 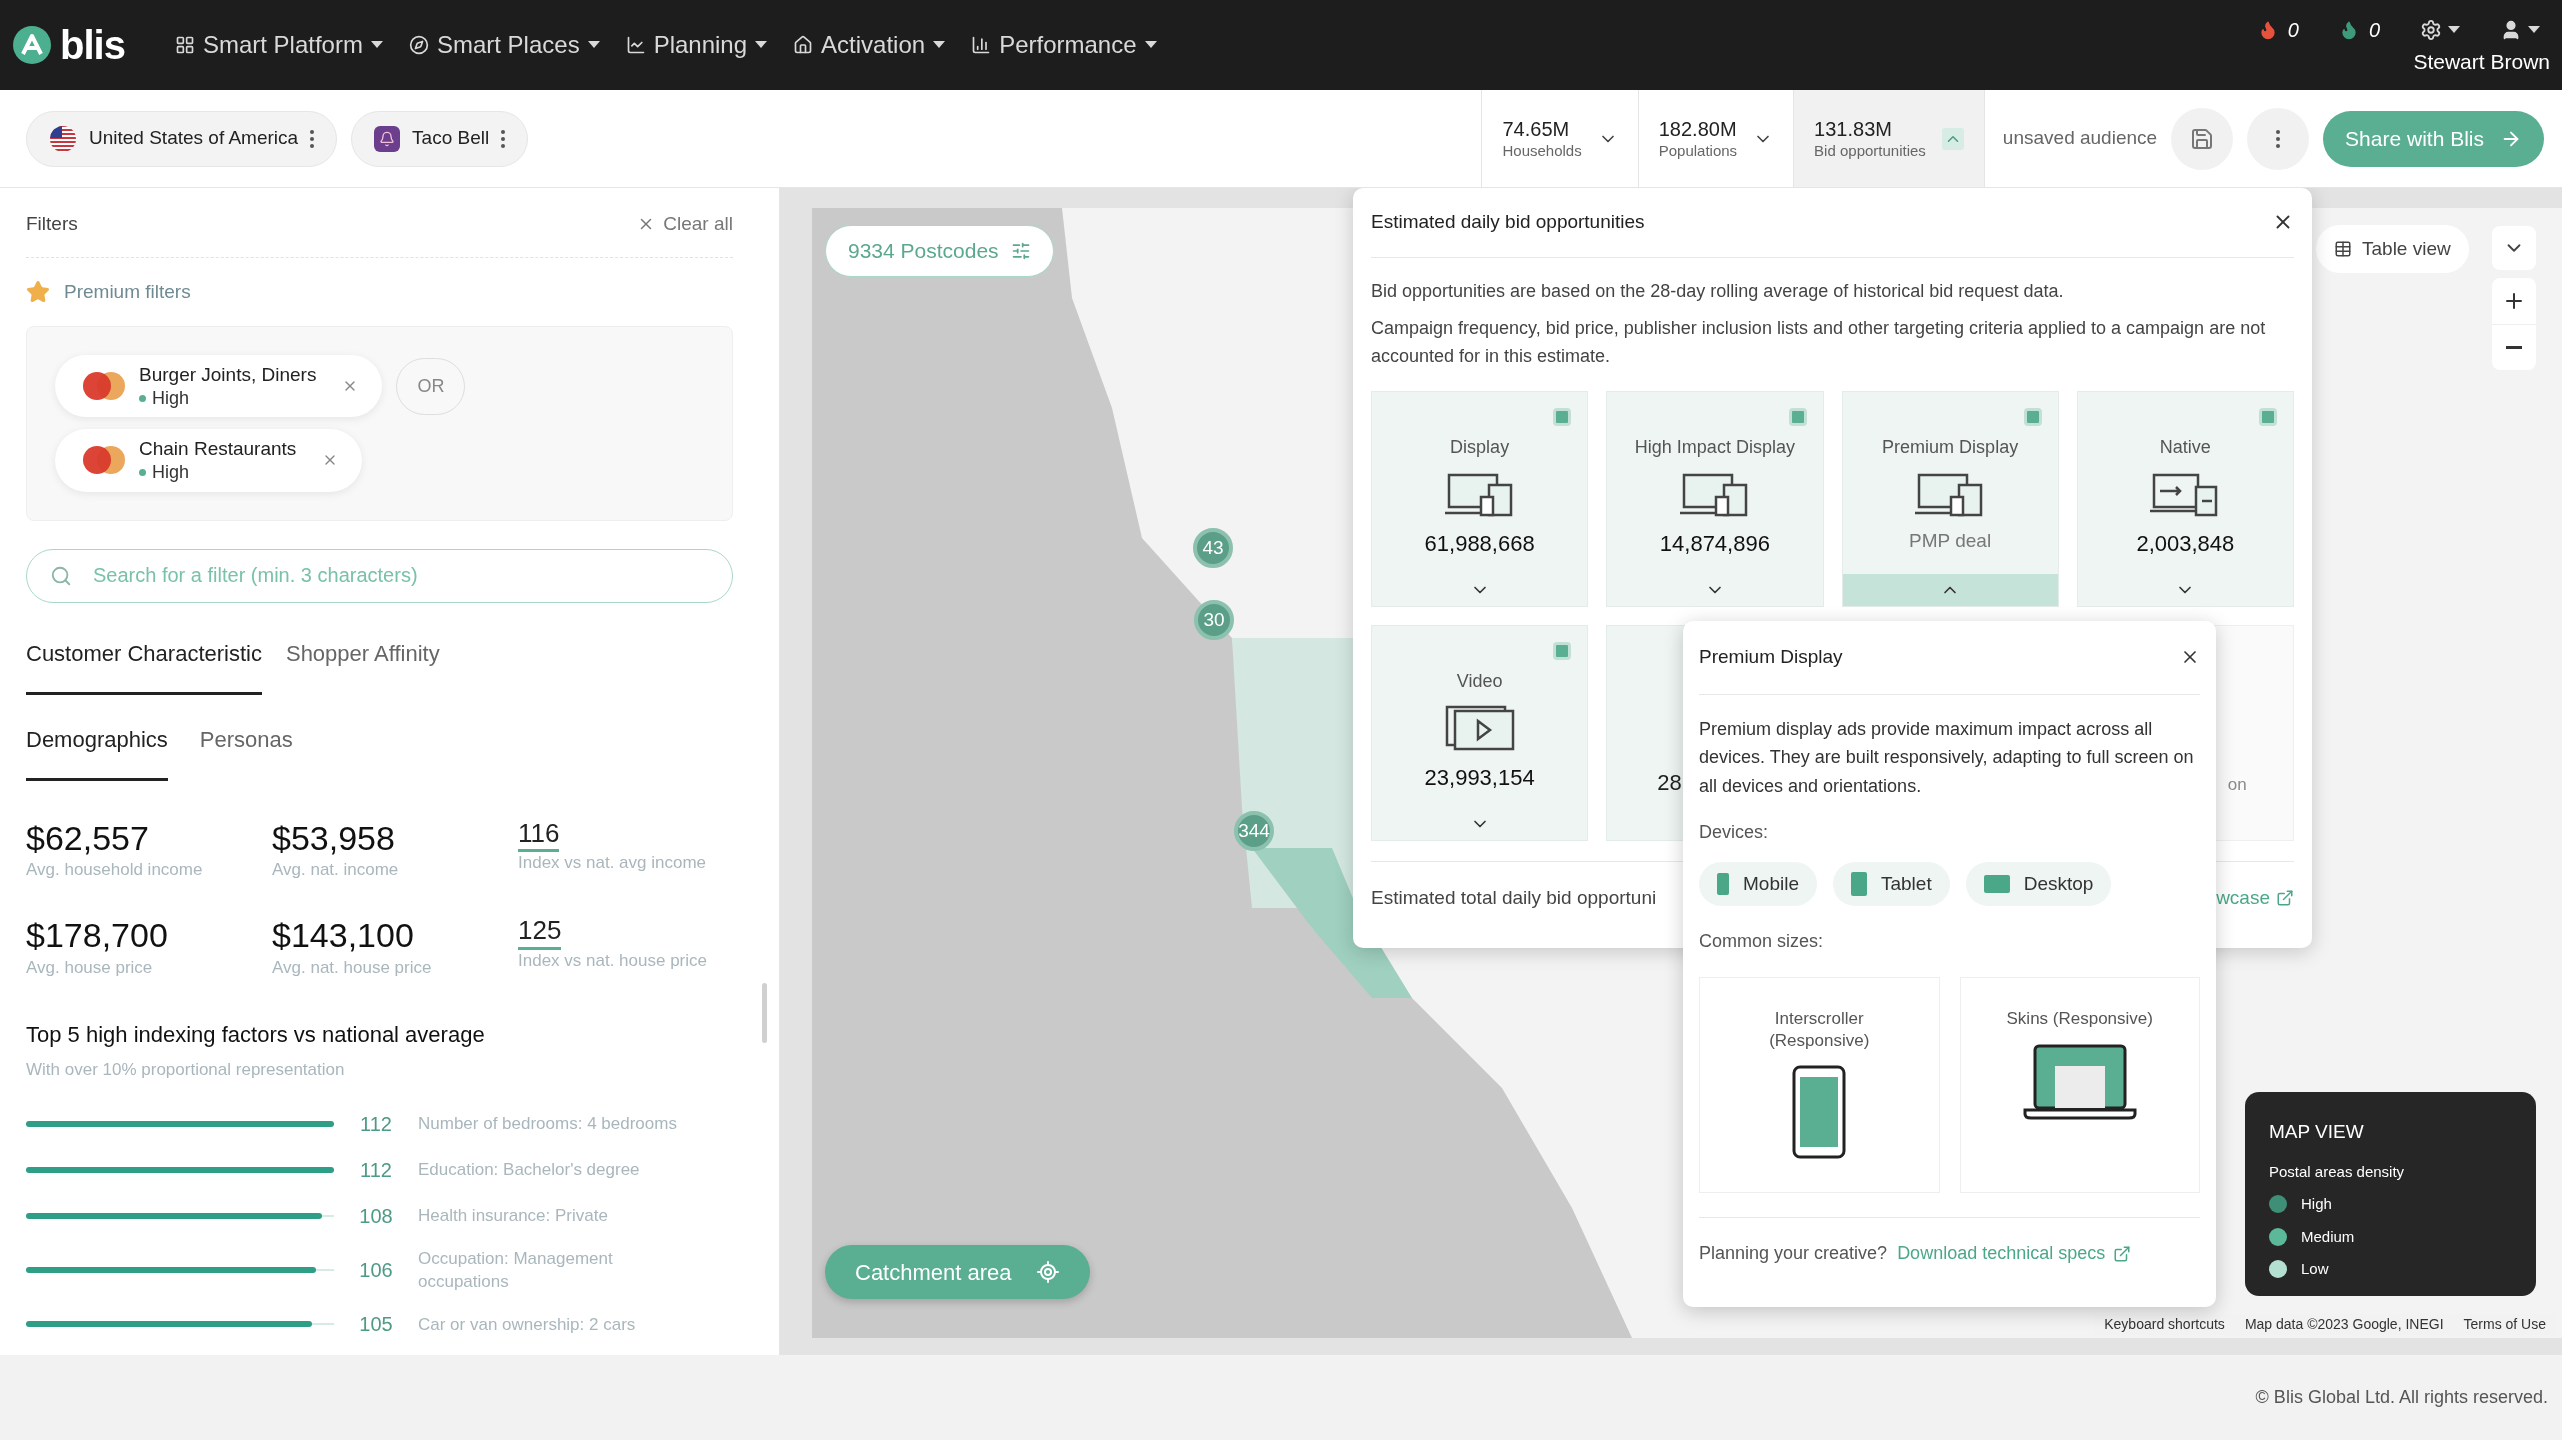 I want to click on compass-icon, so click(x=418, y=45).